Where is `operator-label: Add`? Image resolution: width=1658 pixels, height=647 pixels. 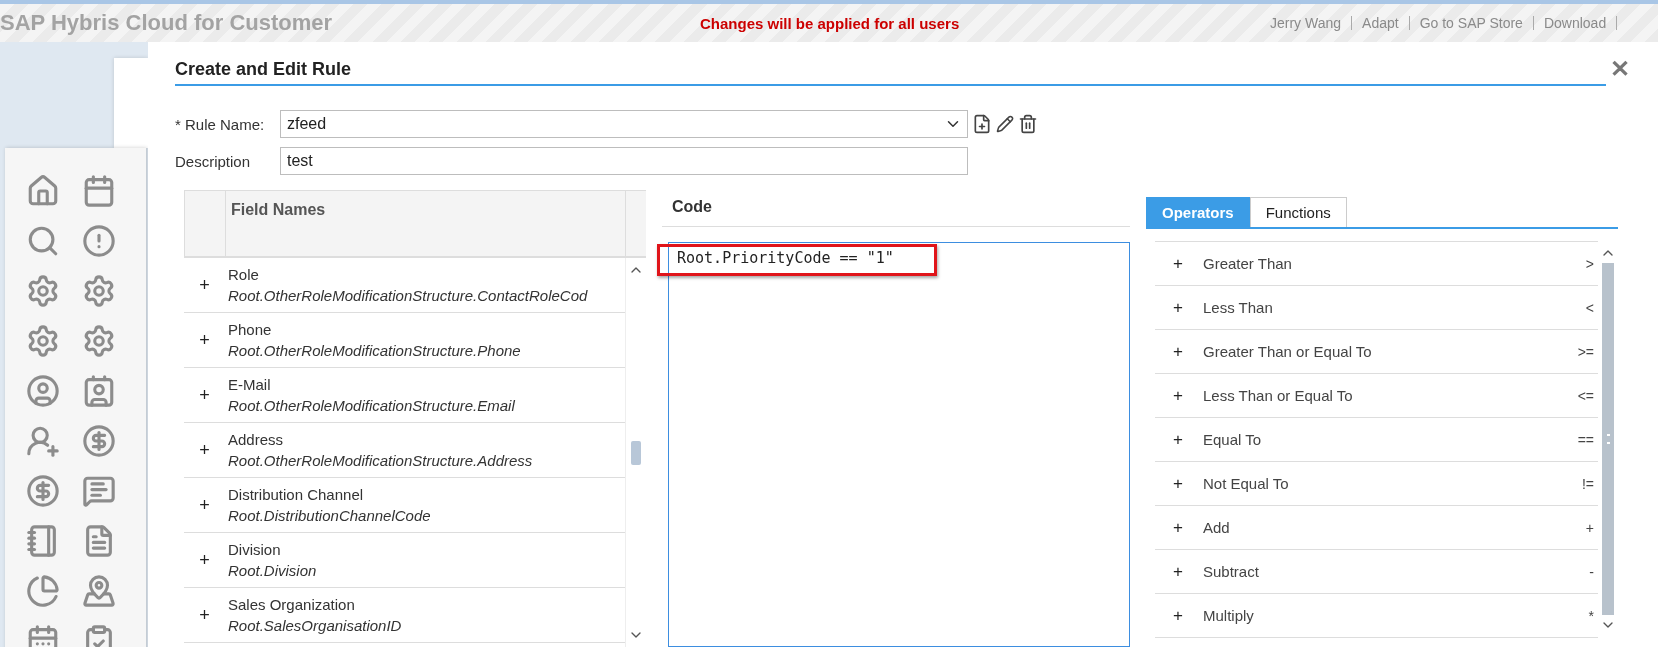
operator-label: Add is located at coordinates (1217, 527).